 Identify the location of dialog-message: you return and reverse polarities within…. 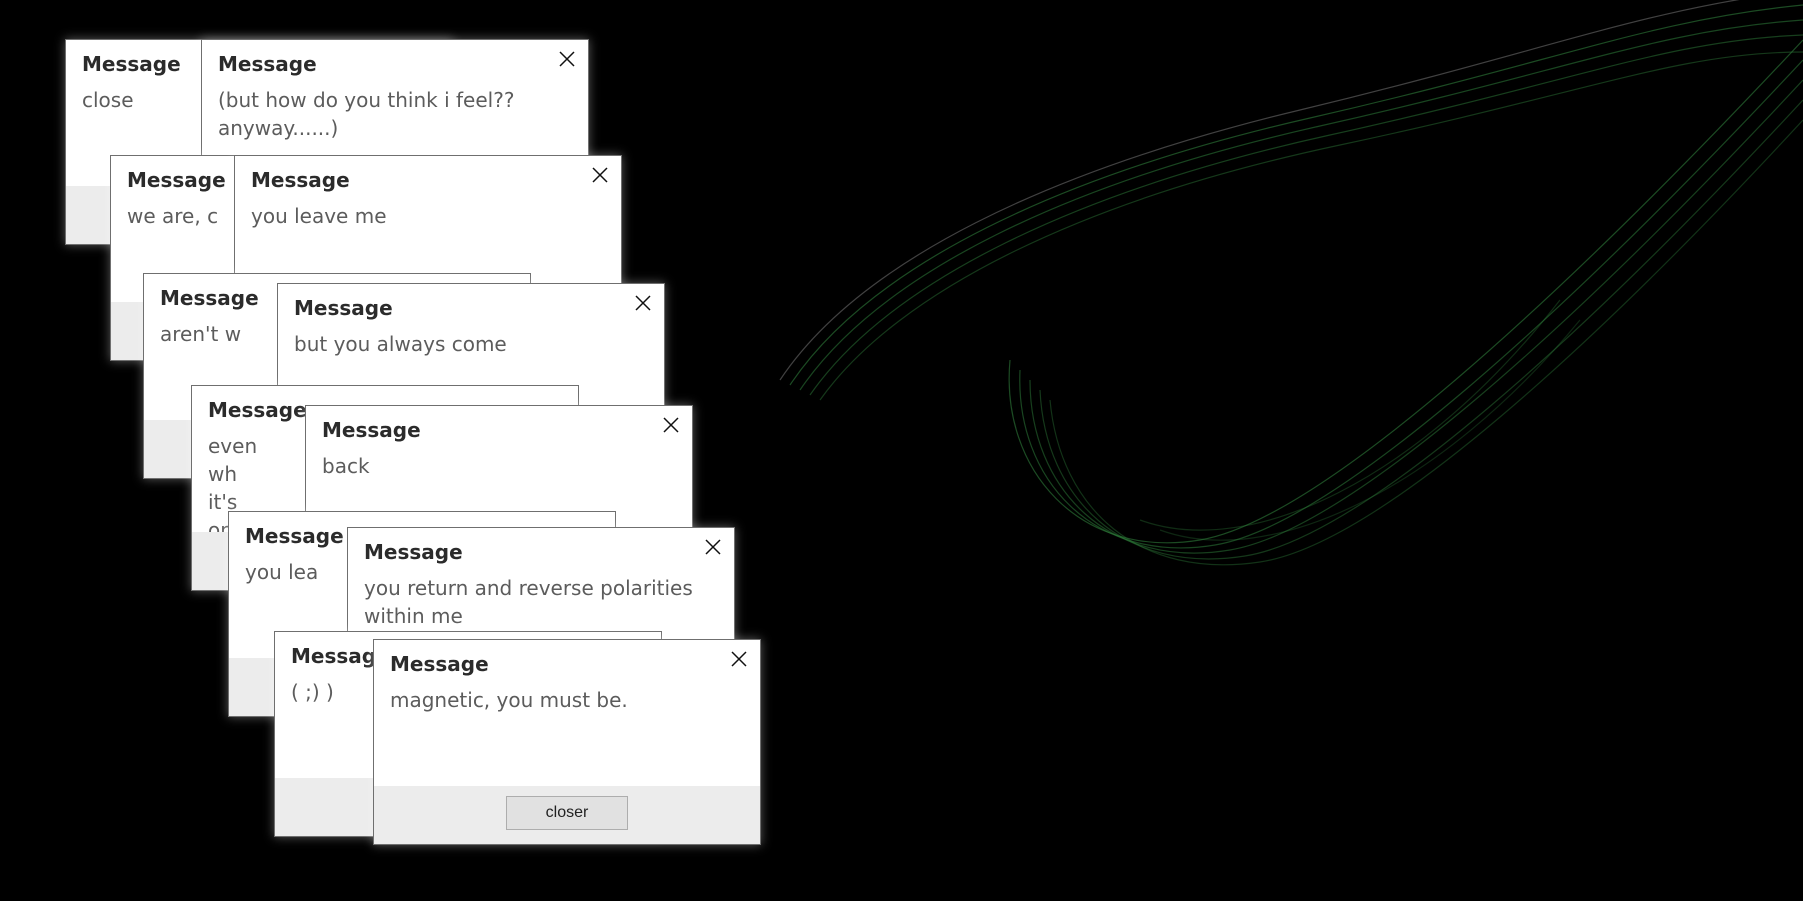
(528, 602).